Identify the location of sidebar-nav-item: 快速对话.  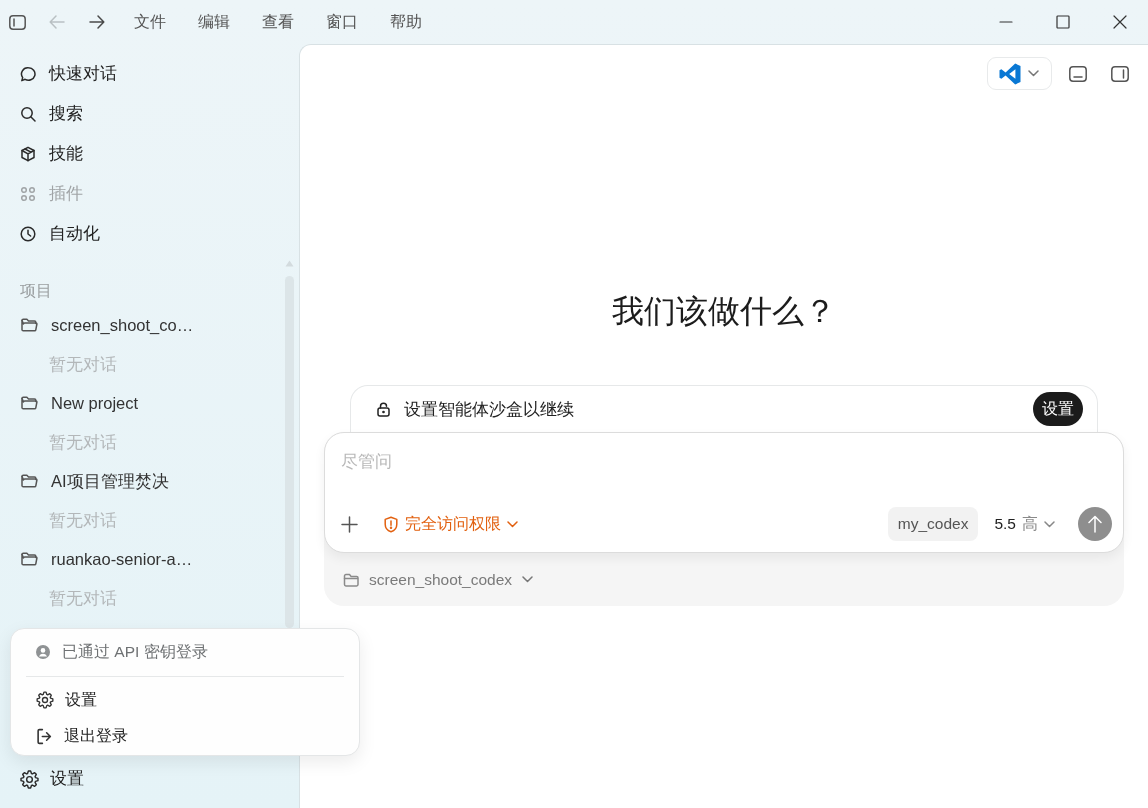
(149, 74).